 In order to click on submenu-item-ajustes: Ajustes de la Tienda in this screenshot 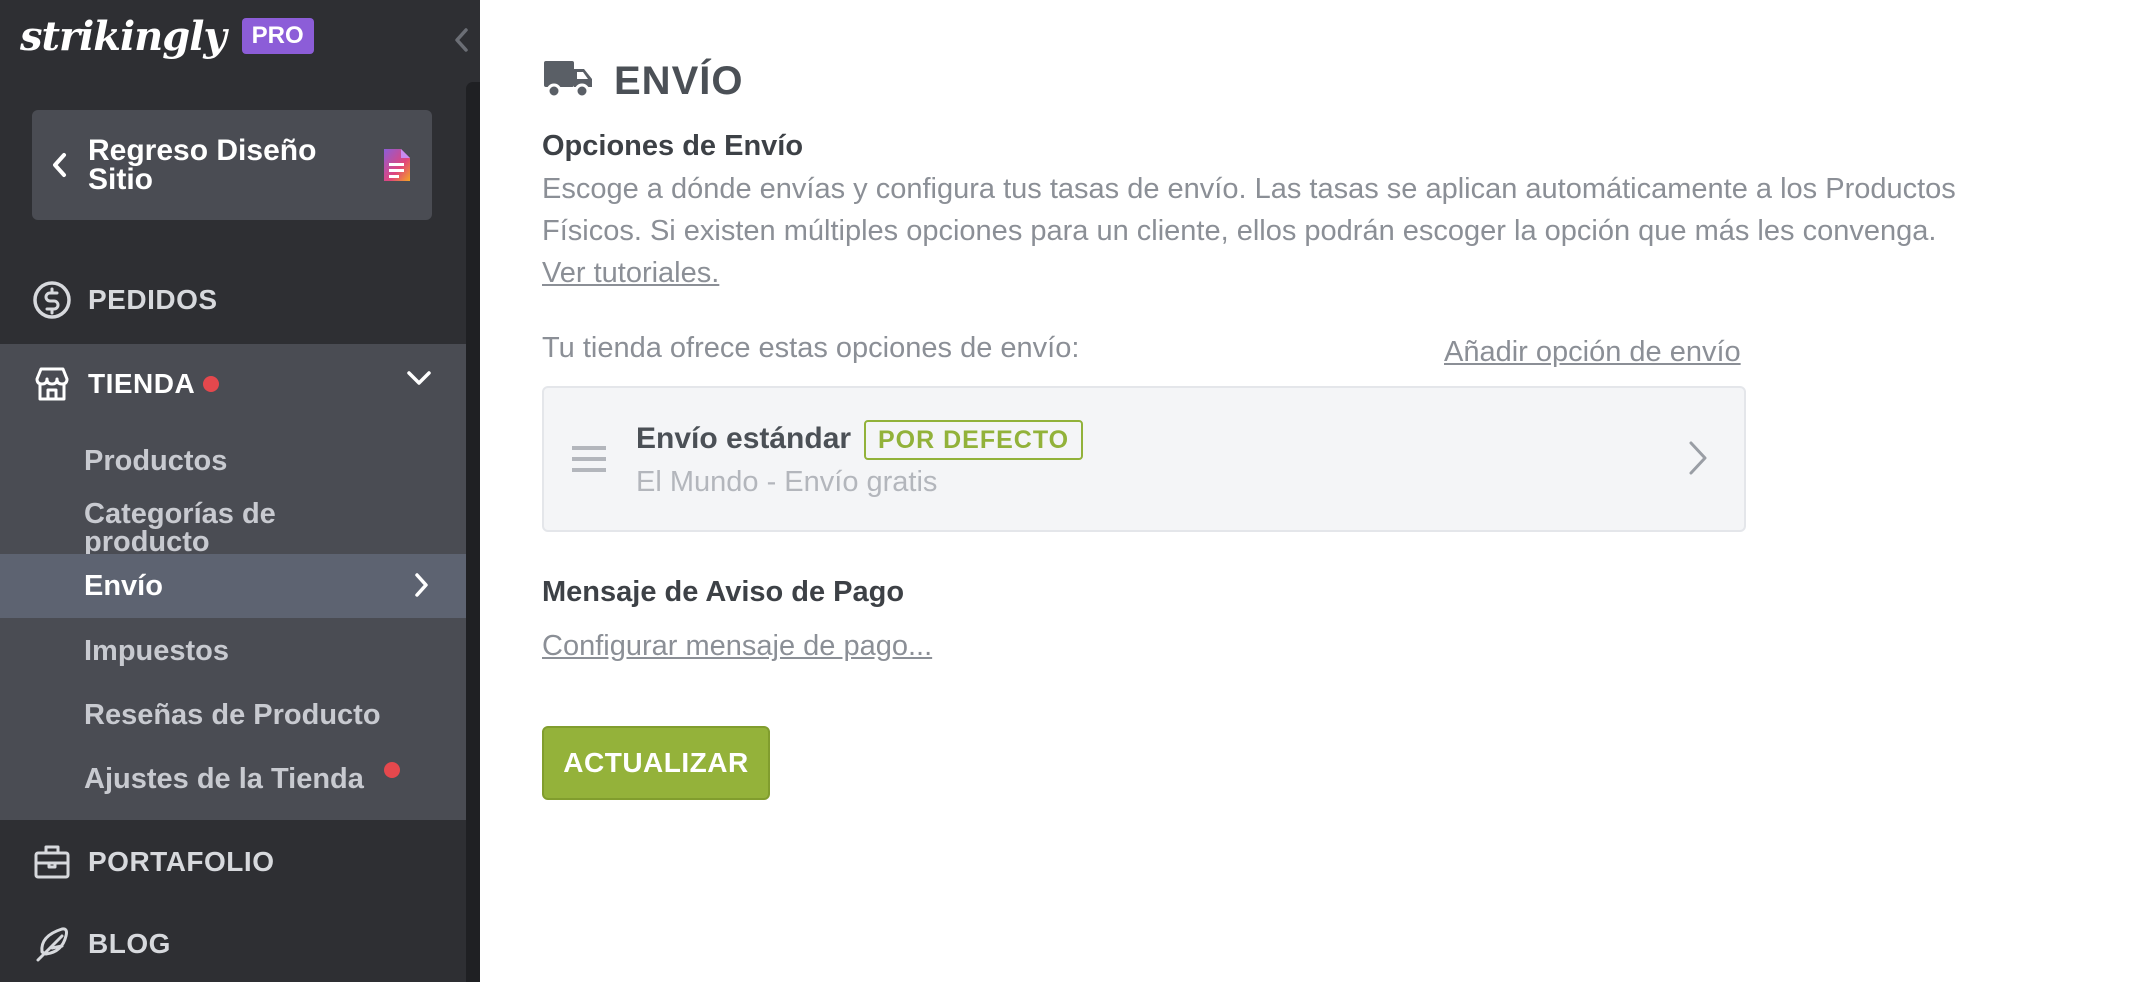, I will do `click(233, 779)`.